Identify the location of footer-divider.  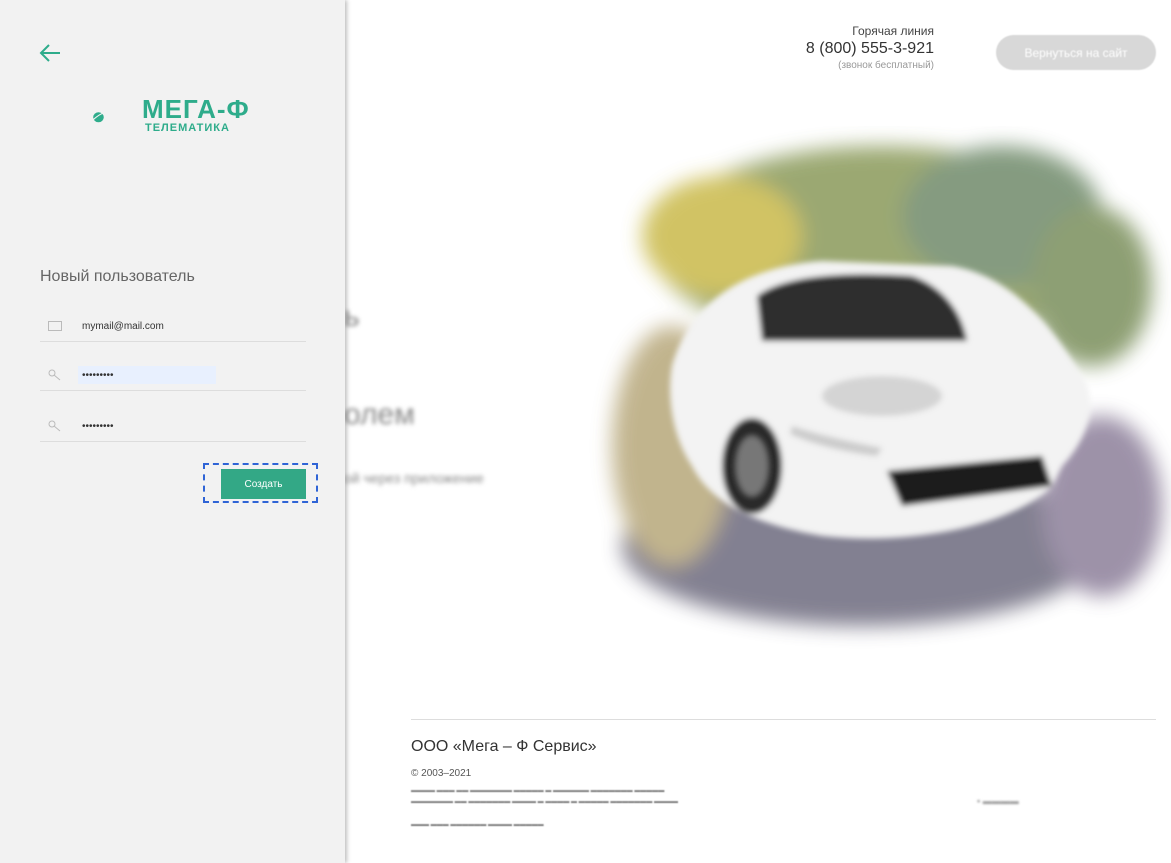
(783, 719).